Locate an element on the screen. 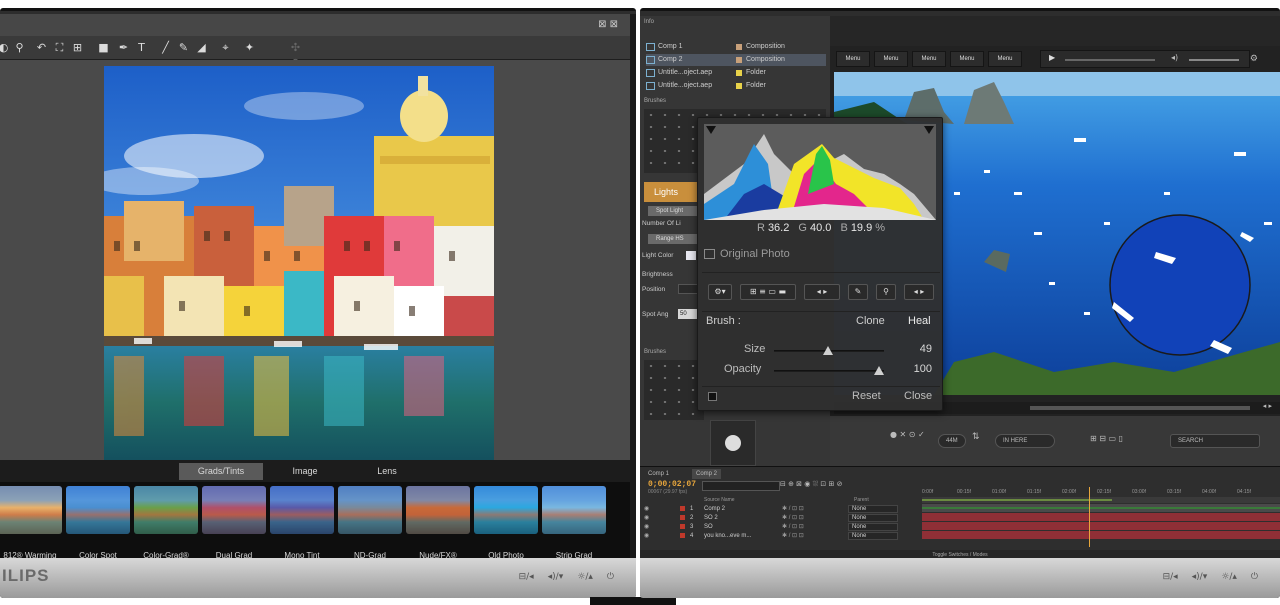  left-splitter is located at coordinates (633, 286).